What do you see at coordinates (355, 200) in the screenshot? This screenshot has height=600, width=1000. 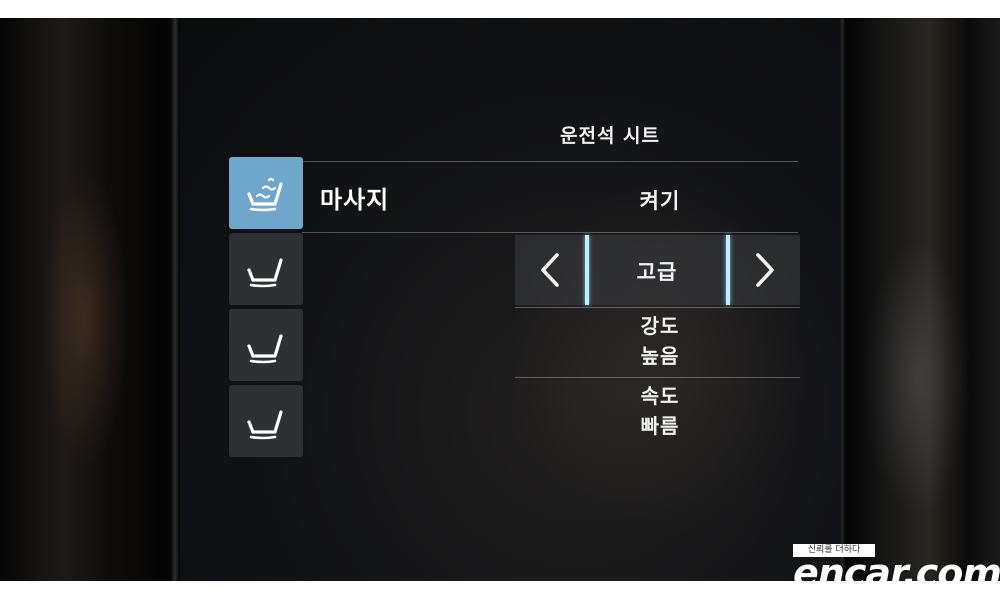 I see `massage-label: 마사지` at bounding box center [355, 200].